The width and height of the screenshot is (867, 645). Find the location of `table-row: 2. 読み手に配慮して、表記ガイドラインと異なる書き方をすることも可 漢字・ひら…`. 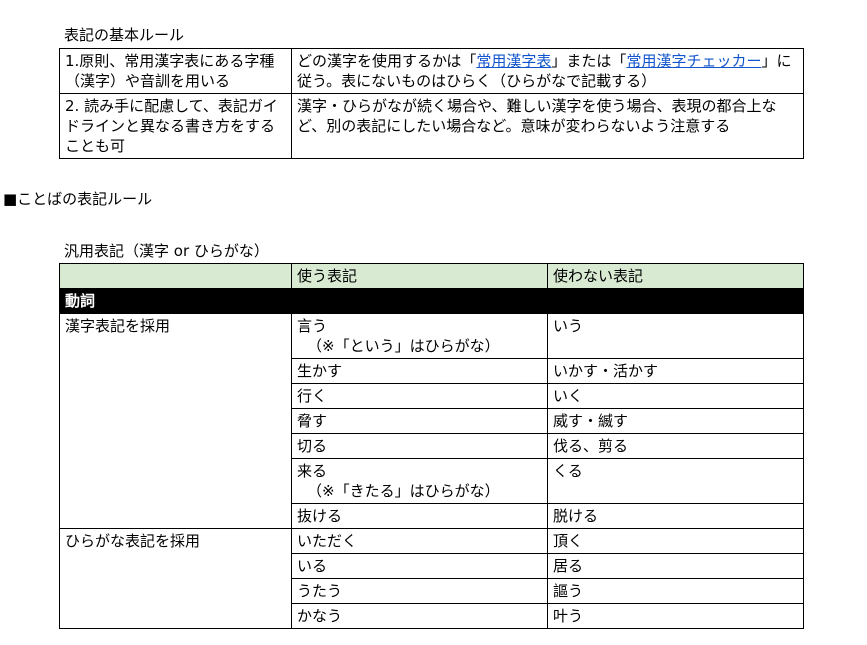

table-row: 2. 読み手に配慮して、表記ガイドラインと異なる書き方をすることも可 漢字・ひら… is located at coordinates (431, 126).